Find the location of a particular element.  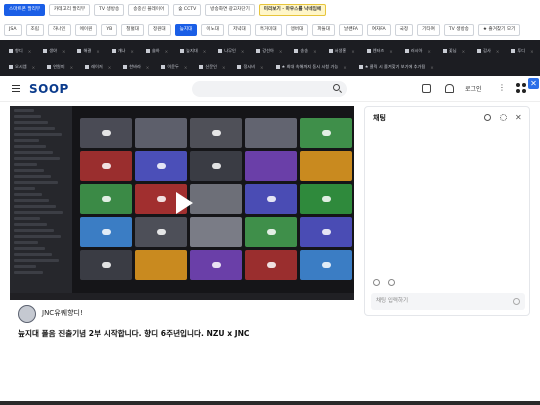

favorite-item: 러시아 × is located at coordinates (418, 51).